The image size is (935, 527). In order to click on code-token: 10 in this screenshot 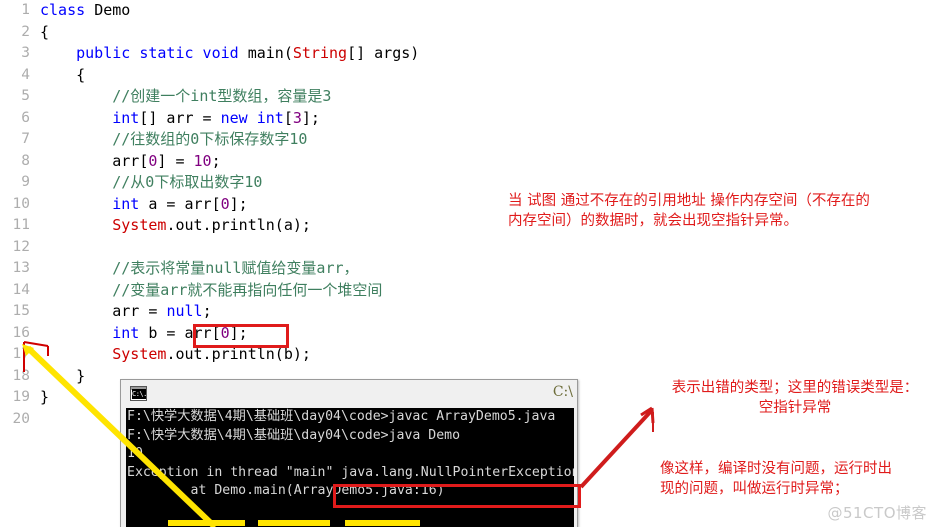, I will do `click(202, 160)`.